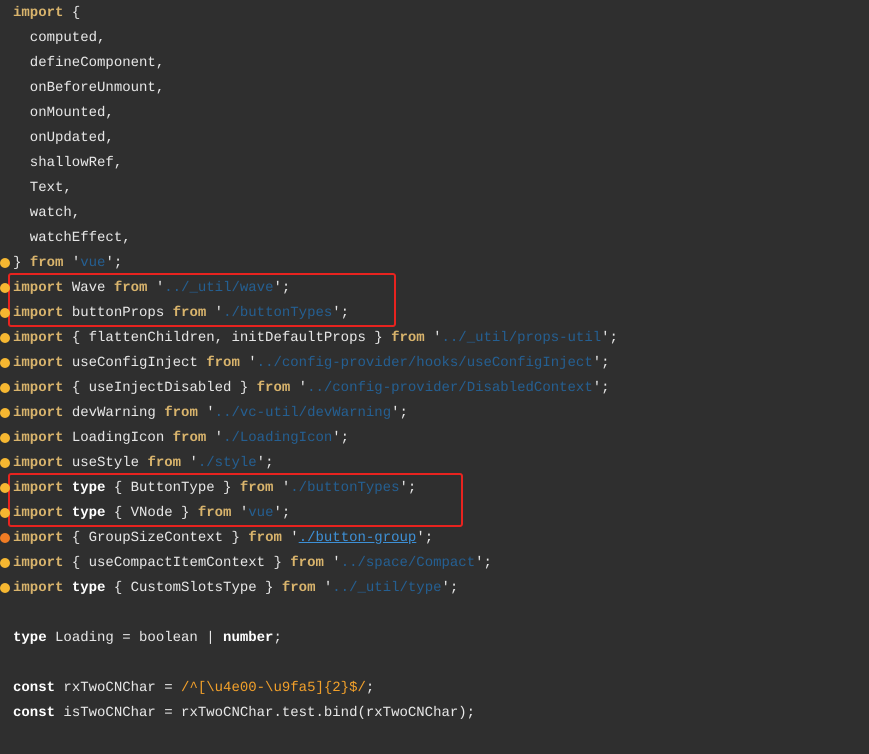  I want to click on code-line: onUpdated,, so click(71, 138).